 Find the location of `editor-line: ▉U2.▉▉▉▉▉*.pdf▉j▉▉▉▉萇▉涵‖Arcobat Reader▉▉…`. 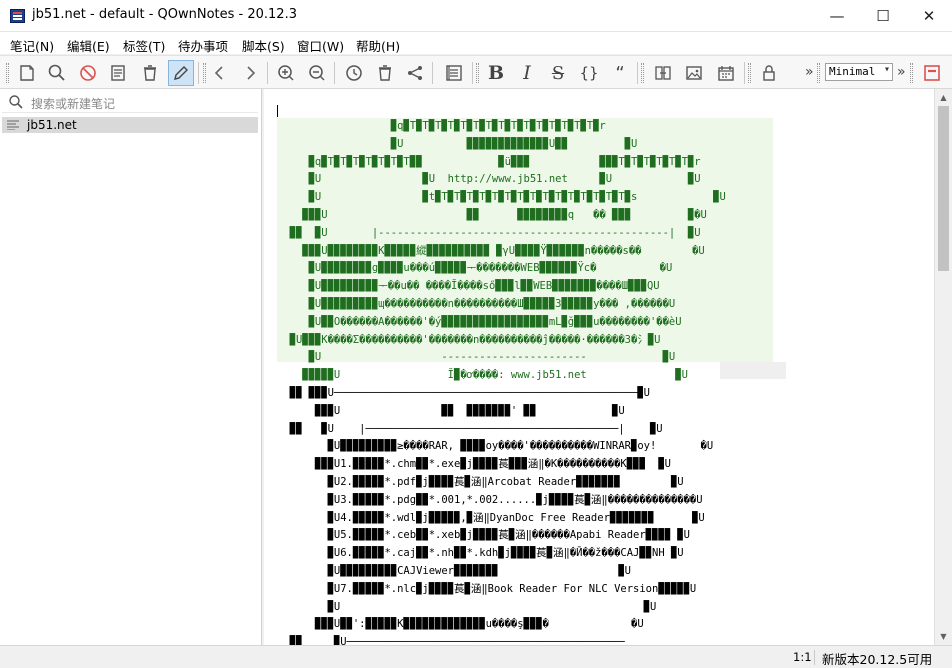

editor-line: ▉U2.▉▉▉▉▉*.pdf▉j▉▉▉▉萇▉涵‖Arcobat Reader▉▉… is located at coordinates (480, 483).